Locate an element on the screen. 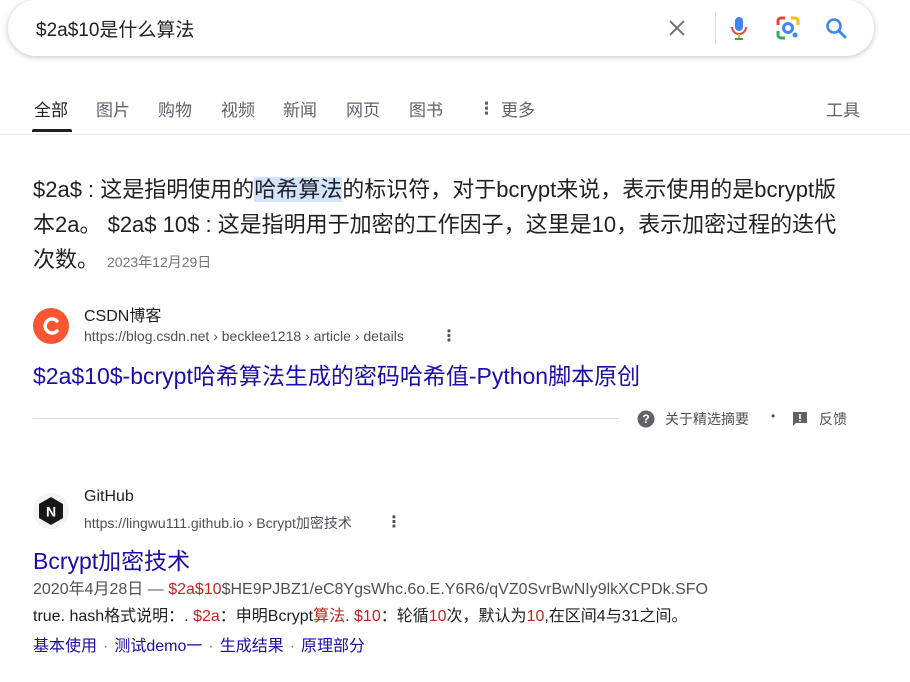 The height and width of the screenshot is (682, 910). tab-shopping: 购物 is located at coordinates (175, 108).